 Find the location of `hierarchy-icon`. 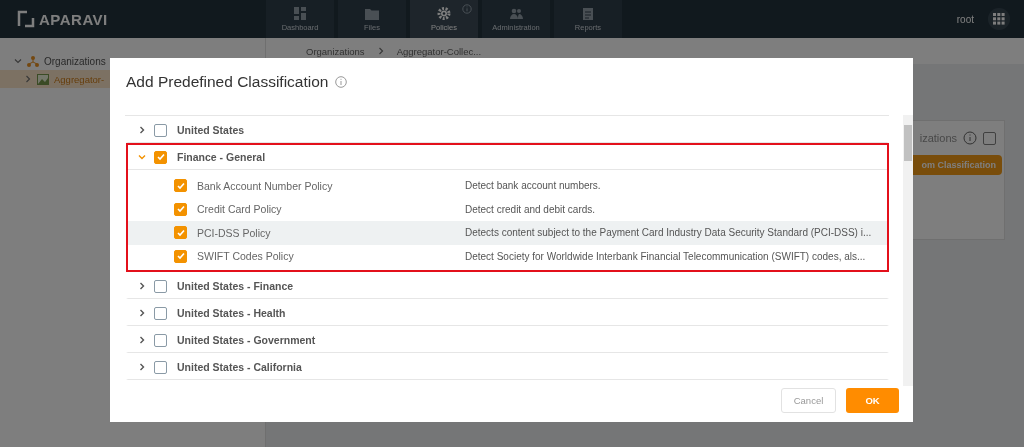

hierarchy-icon is located at coordinates (33, 61).